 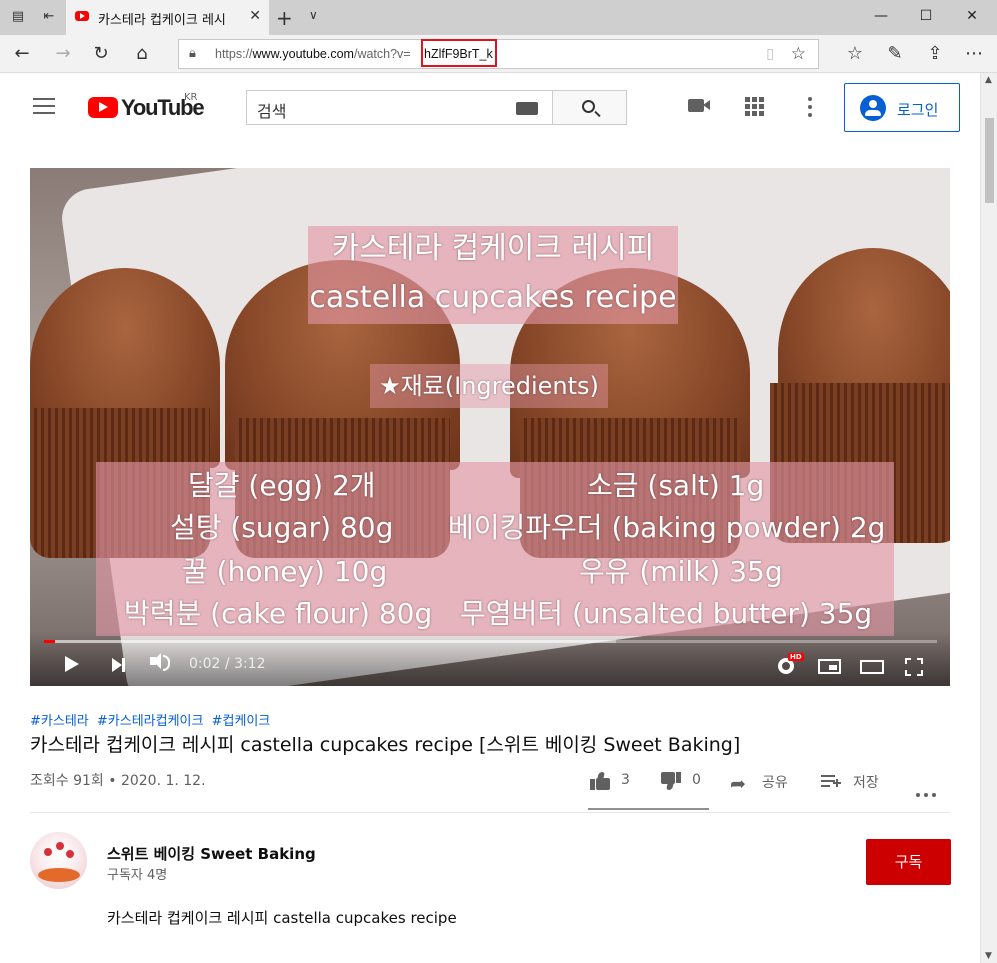 I want to click on ingredient-left: 꿀 (honey) 10g, so click(x=285, y=571).